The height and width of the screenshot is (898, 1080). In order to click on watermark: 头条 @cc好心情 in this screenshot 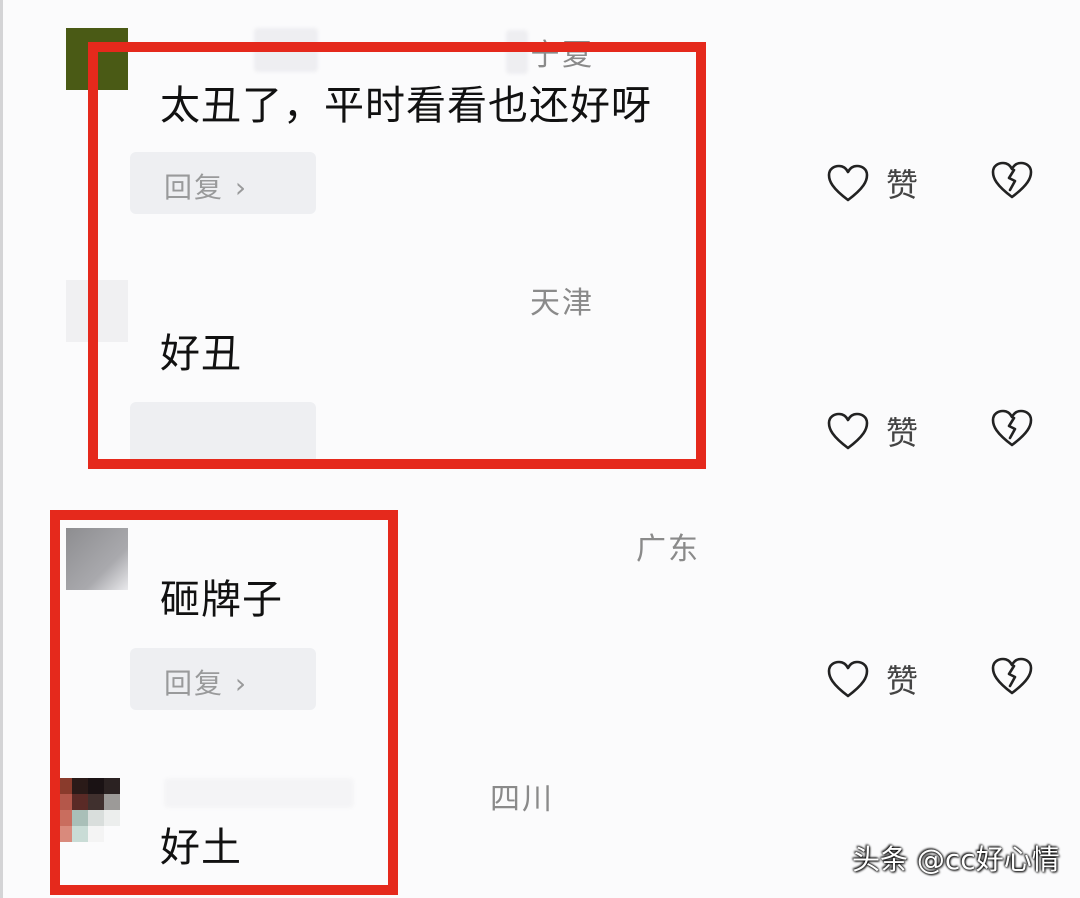, I will do `click(956, 859)`.